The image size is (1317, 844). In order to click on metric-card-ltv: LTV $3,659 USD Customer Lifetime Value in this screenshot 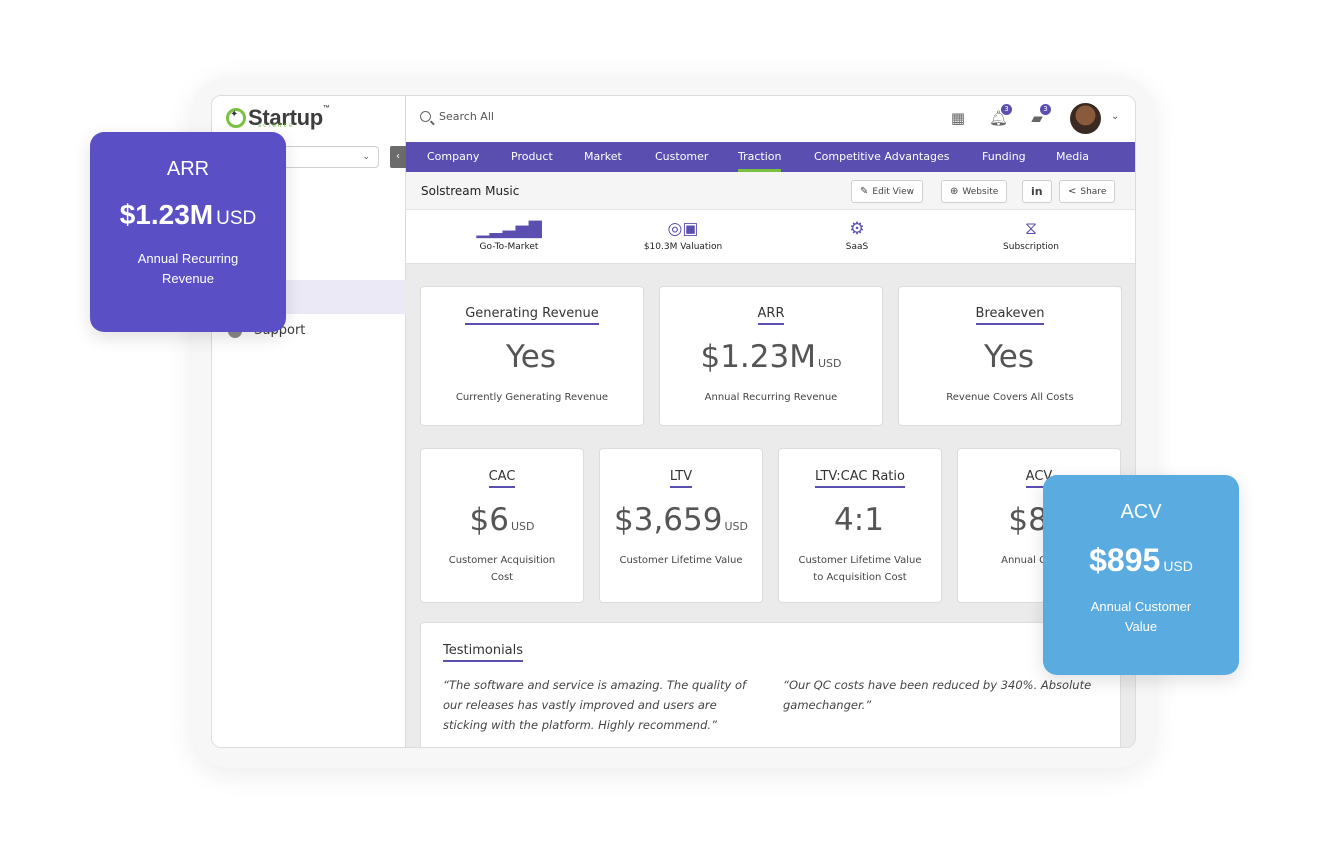, I will do `click(681, 525)`.